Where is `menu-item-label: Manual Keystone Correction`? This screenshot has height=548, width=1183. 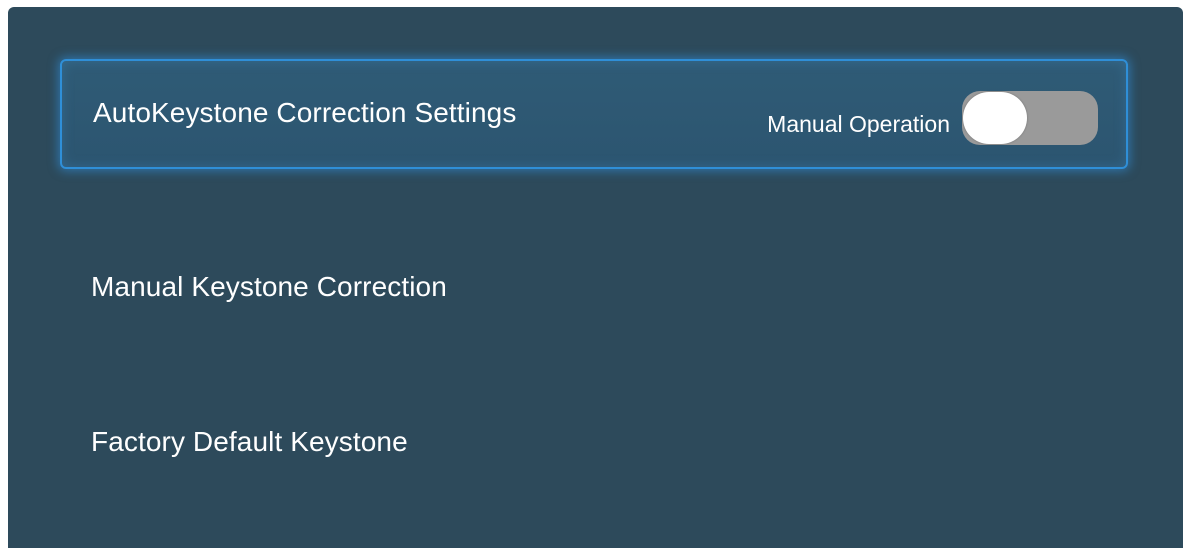
menu-item-label: Manual Keystone Correction is located at coordinates (269, 286).